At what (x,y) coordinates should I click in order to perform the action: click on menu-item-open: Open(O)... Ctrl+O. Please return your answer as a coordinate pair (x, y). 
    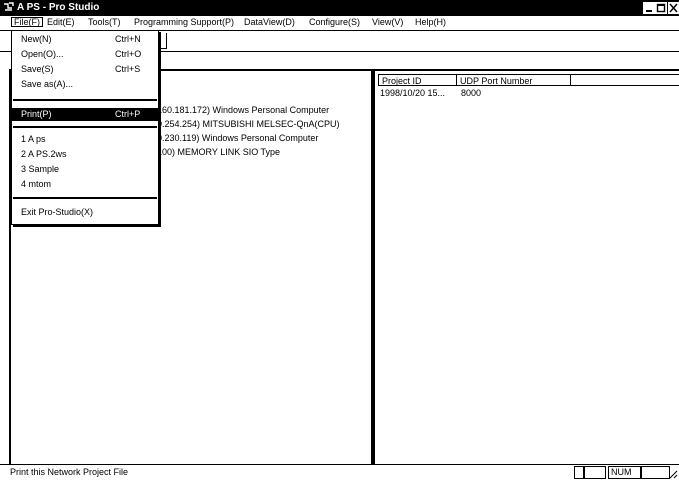
    Looking at the image, I should click on (85, 54).